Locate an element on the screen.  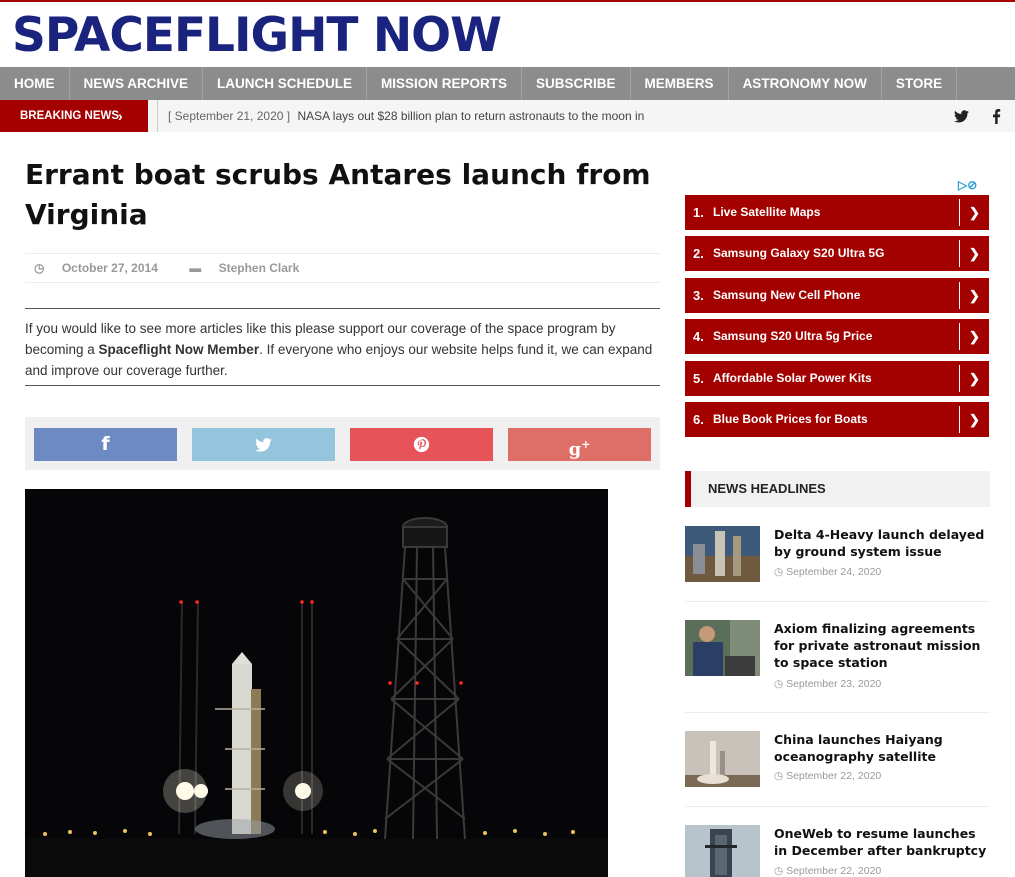
share-google-plus-button: g+ is located at coordinates (579, 444).